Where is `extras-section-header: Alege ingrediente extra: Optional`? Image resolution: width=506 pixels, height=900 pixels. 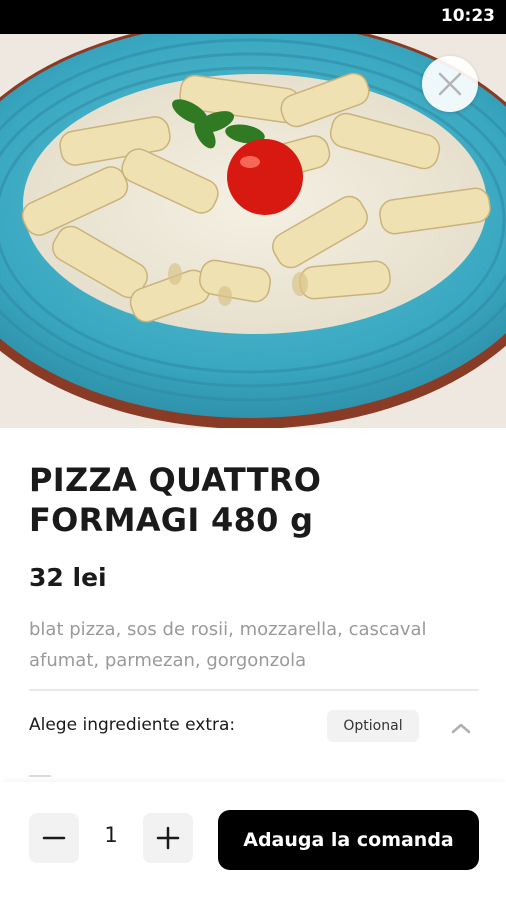 extras-section-header: Alege ingrediente extra: Optional is located at coordinates (254, 726).